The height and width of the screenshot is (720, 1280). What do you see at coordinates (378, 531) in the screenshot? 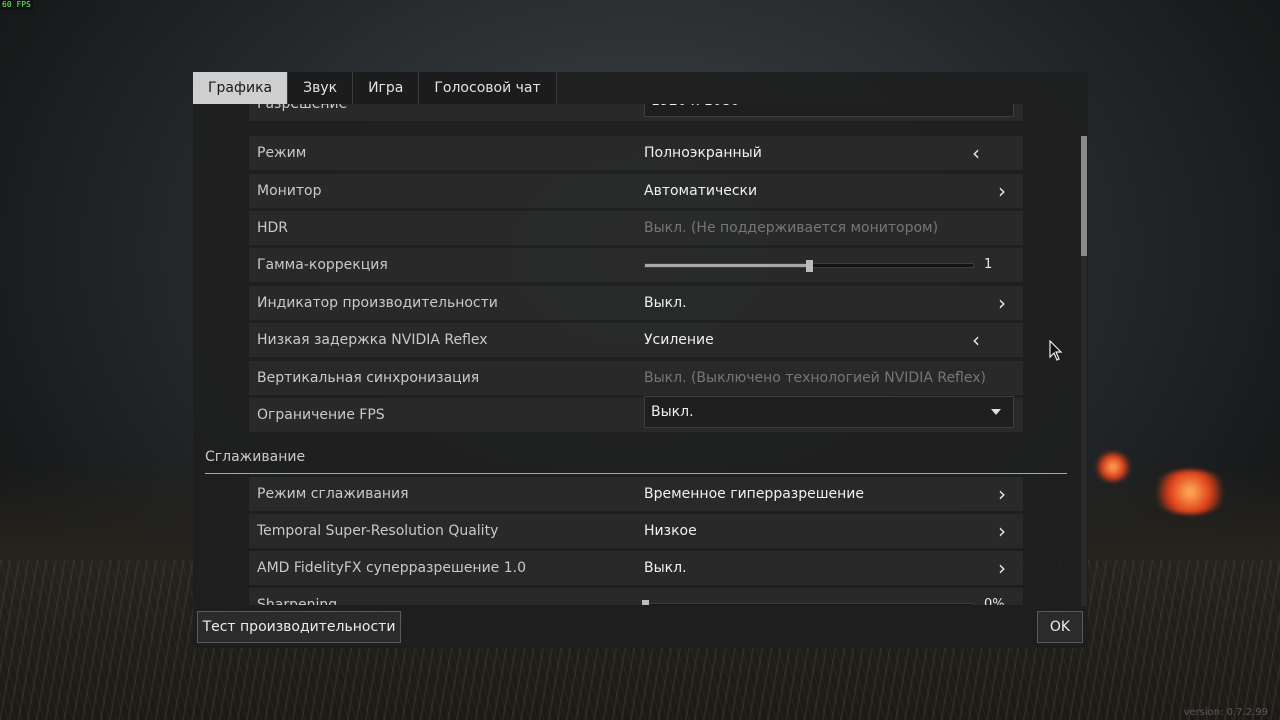
I see `setting-label: Temporal Super-Resolution Quality` at bounding box center [378, 531].